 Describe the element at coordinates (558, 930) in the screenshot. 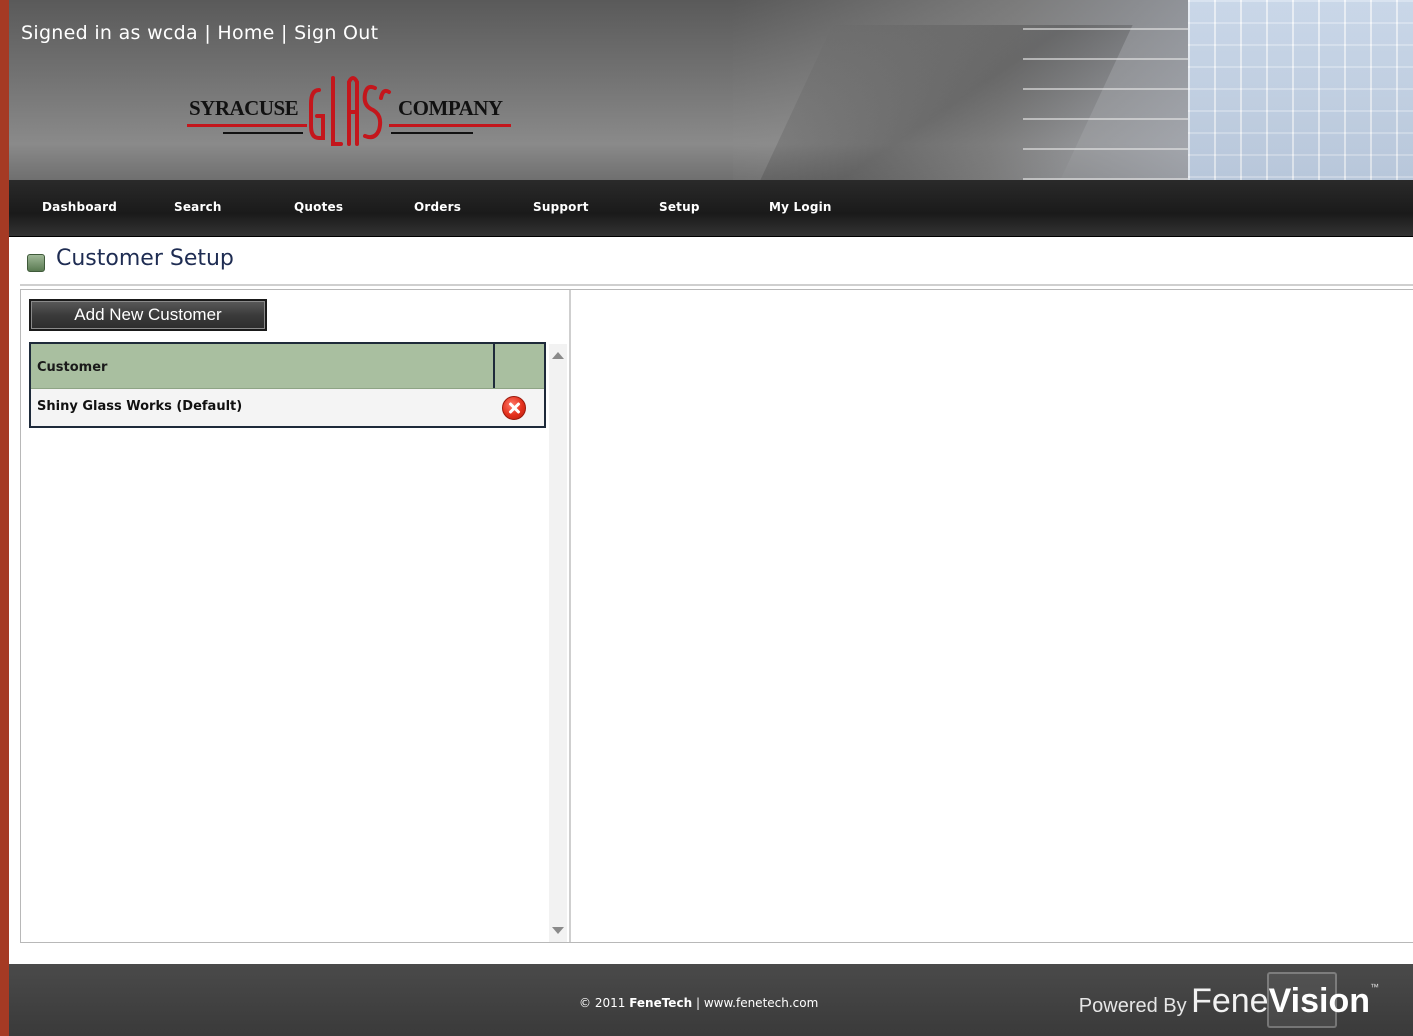

I see `scroll-down-arrow-icon` at that location.